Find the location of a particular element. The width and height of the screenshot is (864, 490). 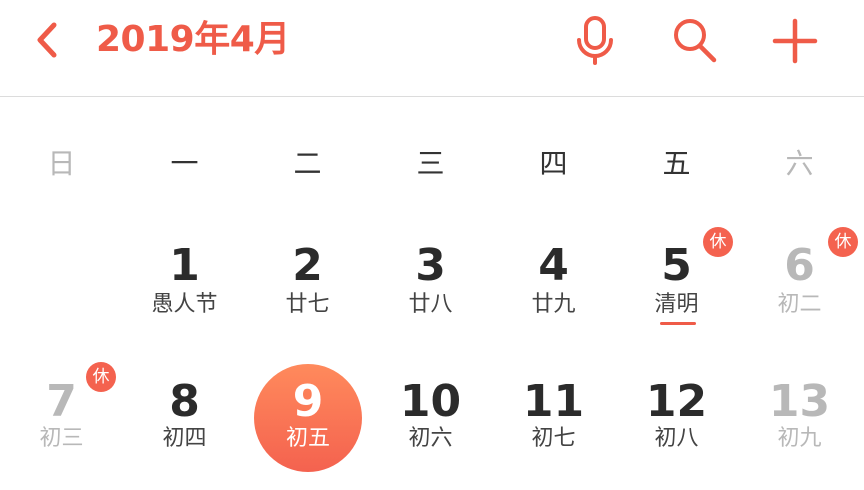

today-day-number: 9 is located at coordinates (308, 401).